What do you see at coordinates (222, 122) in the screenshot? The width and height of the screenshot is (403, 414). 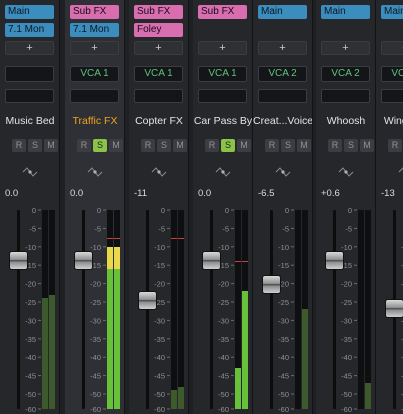 I see `channel-name: Car Pass By` at bounding box center [222, 122].